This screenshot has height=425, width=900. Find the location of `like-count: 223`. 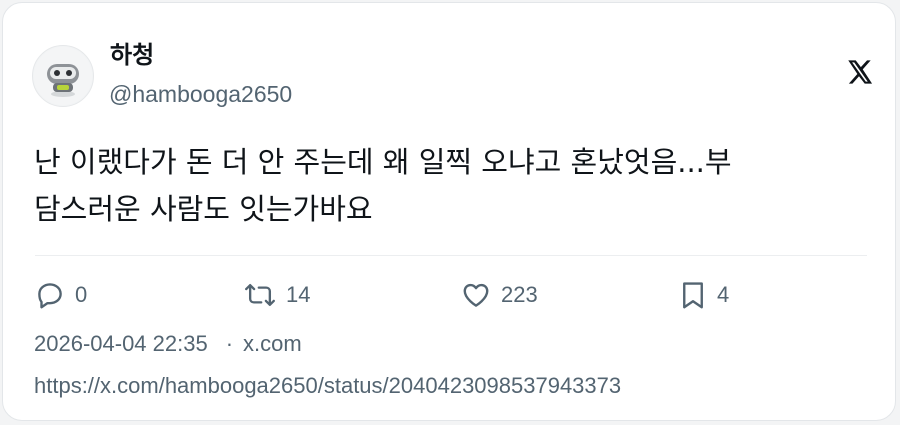

like-count: 223 is located at coordinates (519, 294).